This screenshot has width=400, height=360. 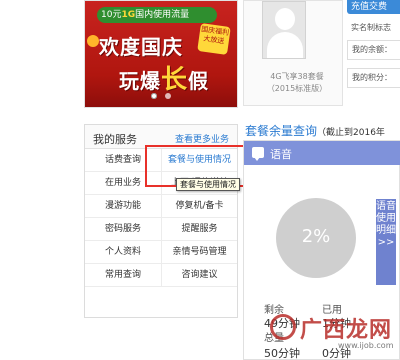 I want to click on usage-percent: 2%, so click(x=316, y=236).